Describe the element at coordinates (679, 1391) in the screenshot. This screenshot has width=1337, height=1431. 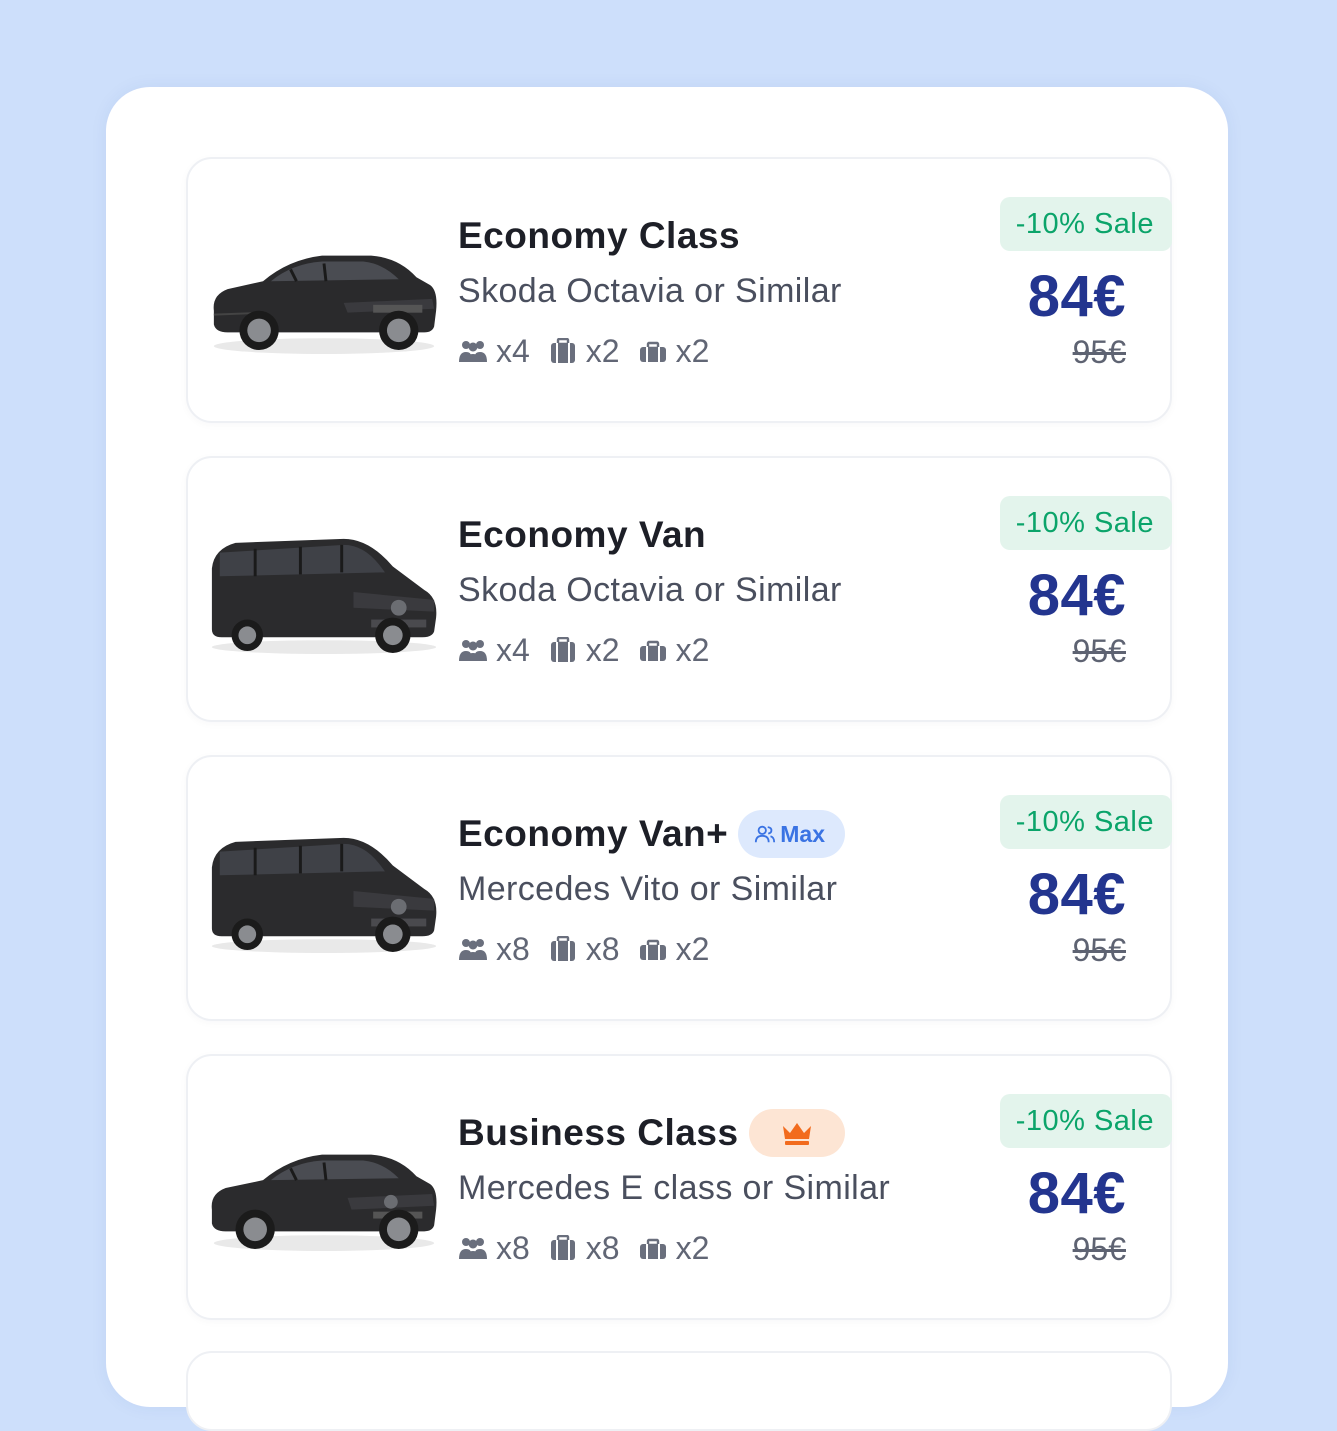
I see `vehicle-card-partial` at that location.